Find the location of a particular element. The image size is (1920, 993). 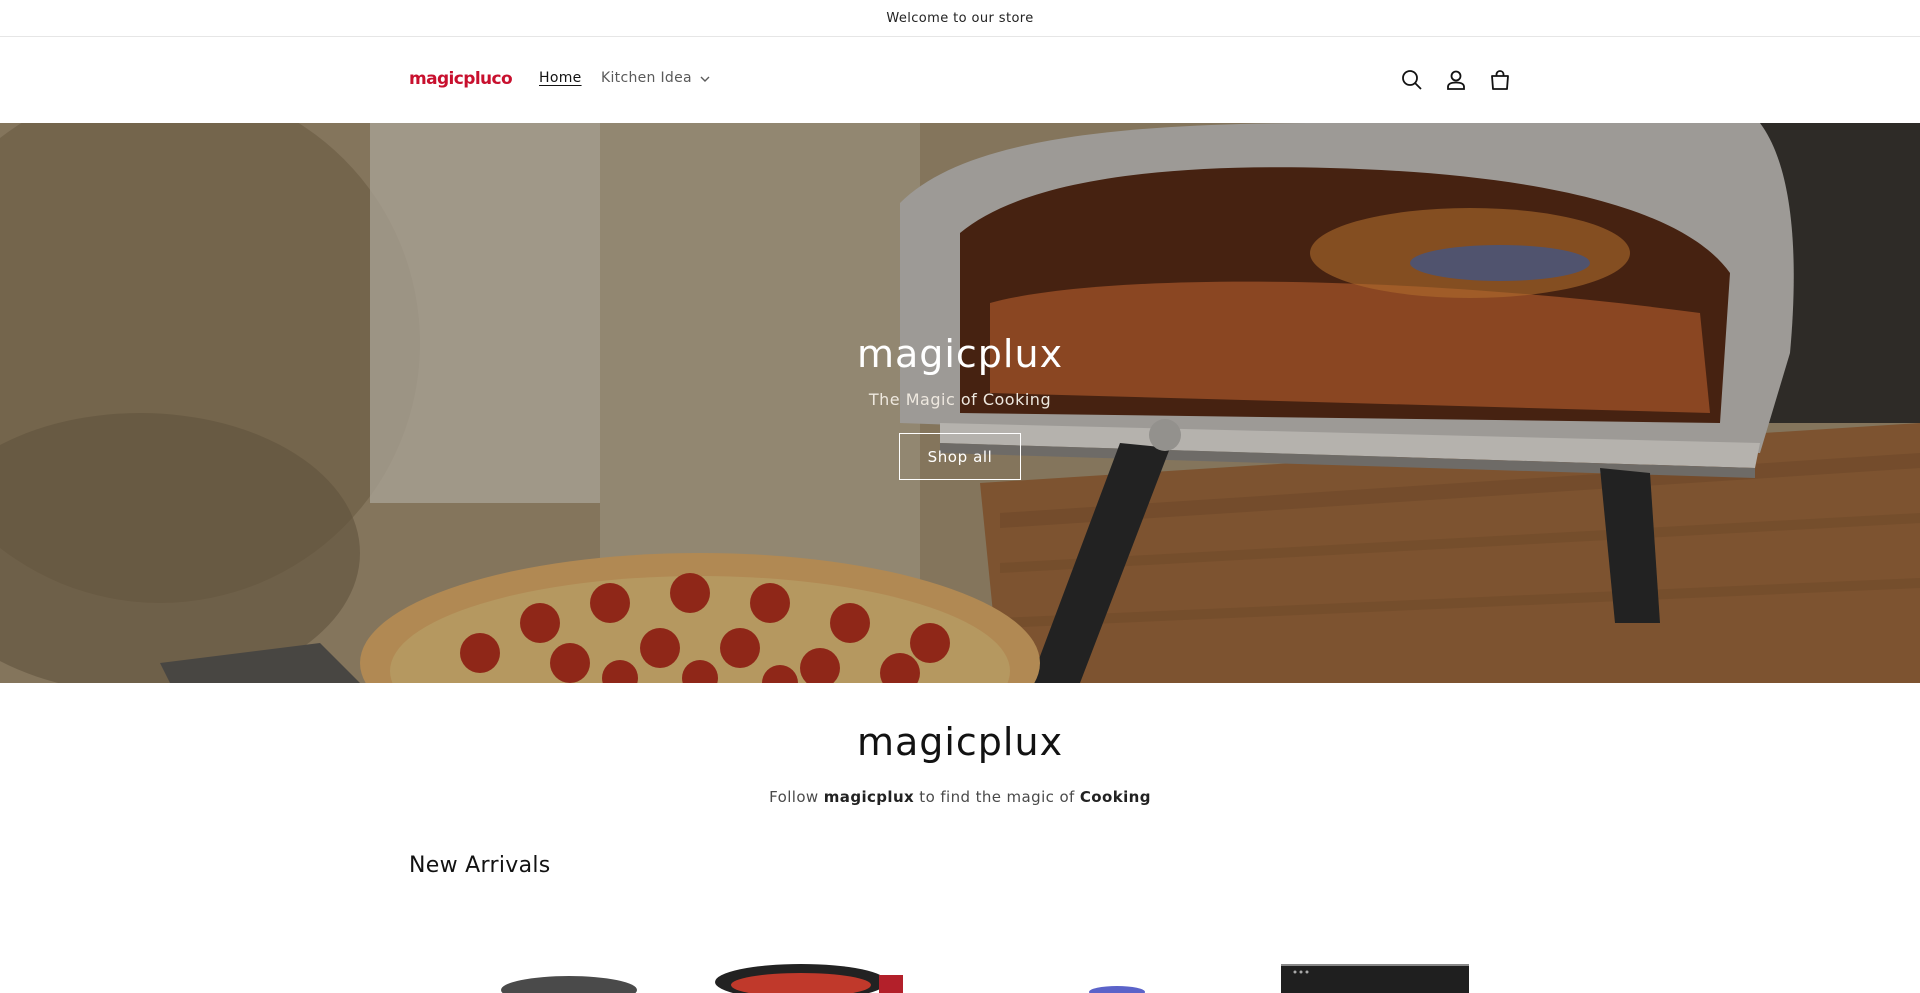

search-button is located at coordinates (1412, 80).